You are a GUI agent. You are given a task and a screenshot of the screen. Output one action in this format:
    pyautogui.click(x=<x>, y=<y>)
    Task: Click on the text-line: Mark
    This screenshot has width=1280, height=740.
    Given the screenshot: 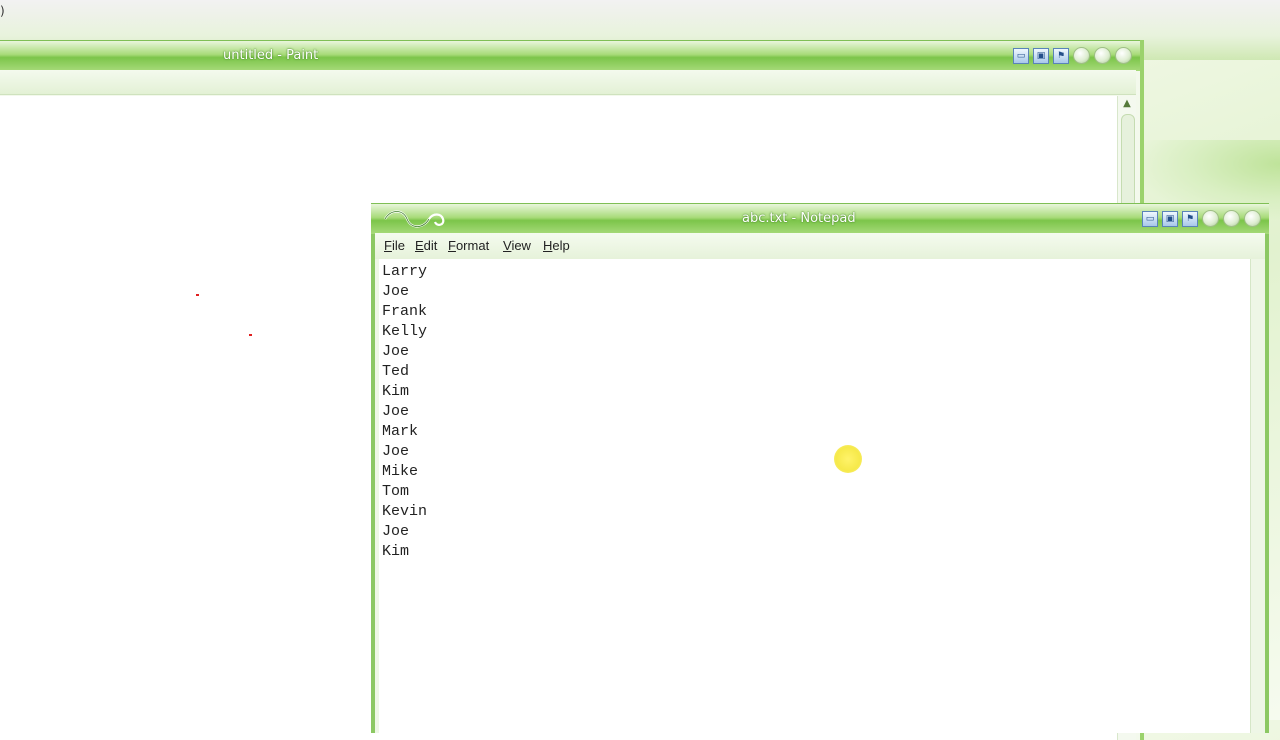 What is the action you would take?
    pyautogui.click(x=400, y=431)
    